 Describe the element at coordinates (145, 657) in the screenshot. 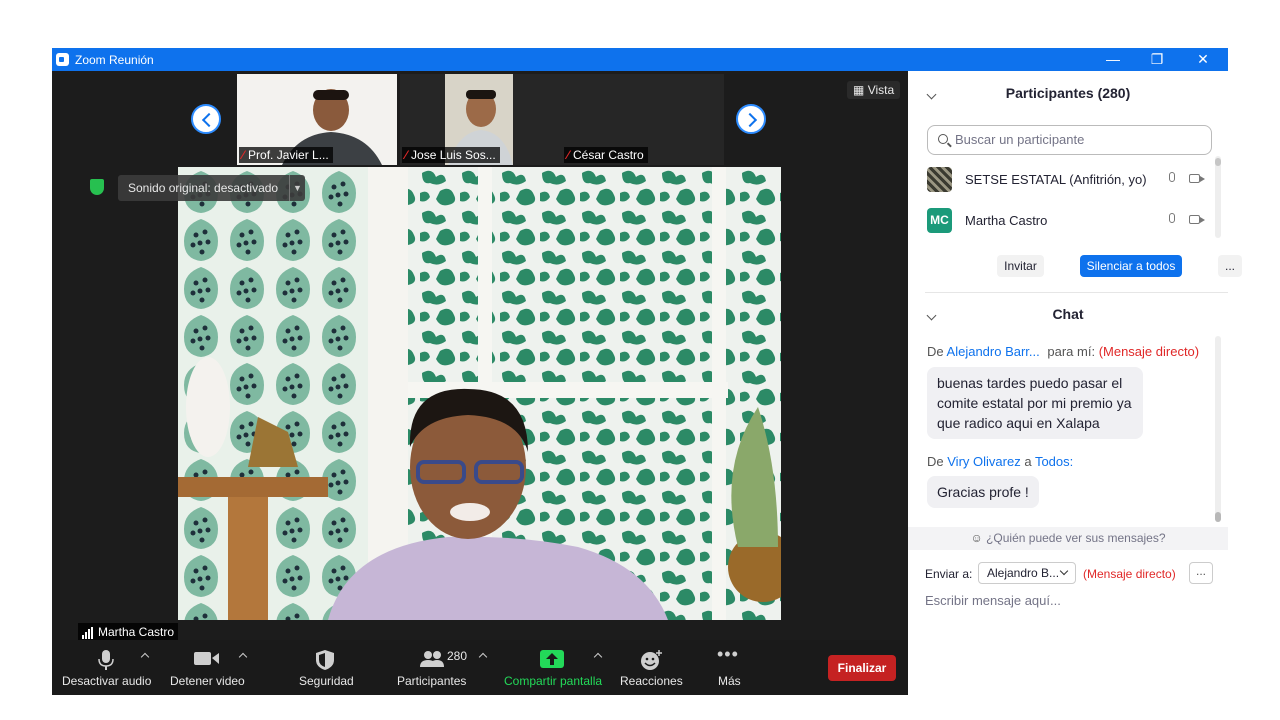

I see `audio-options-caret` at that location.